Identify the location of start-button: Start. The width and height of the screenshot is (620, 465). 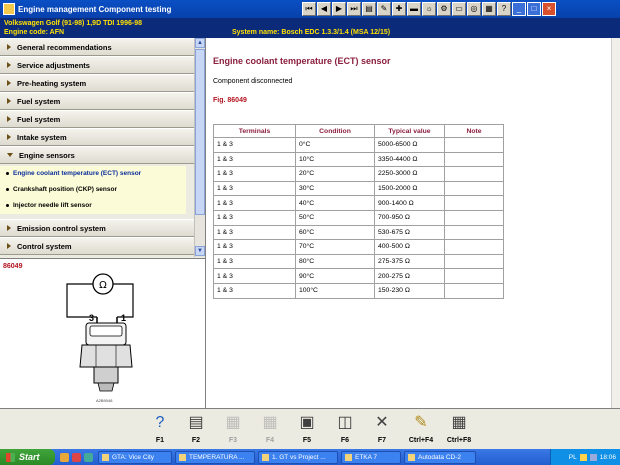
(27, 457).